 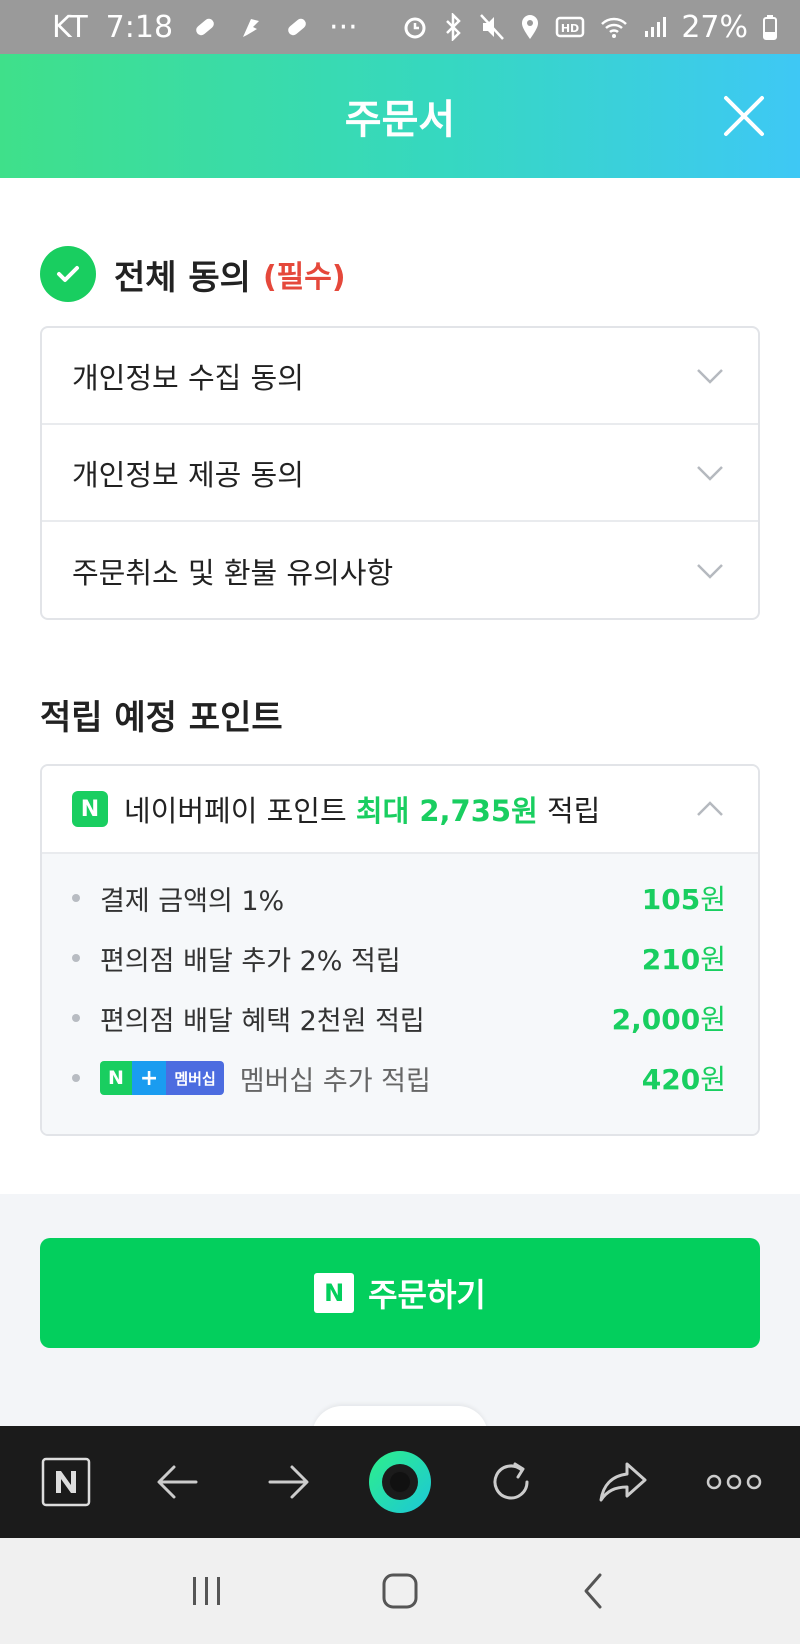 I want to click on home-button, so click(x=400, y=1591).